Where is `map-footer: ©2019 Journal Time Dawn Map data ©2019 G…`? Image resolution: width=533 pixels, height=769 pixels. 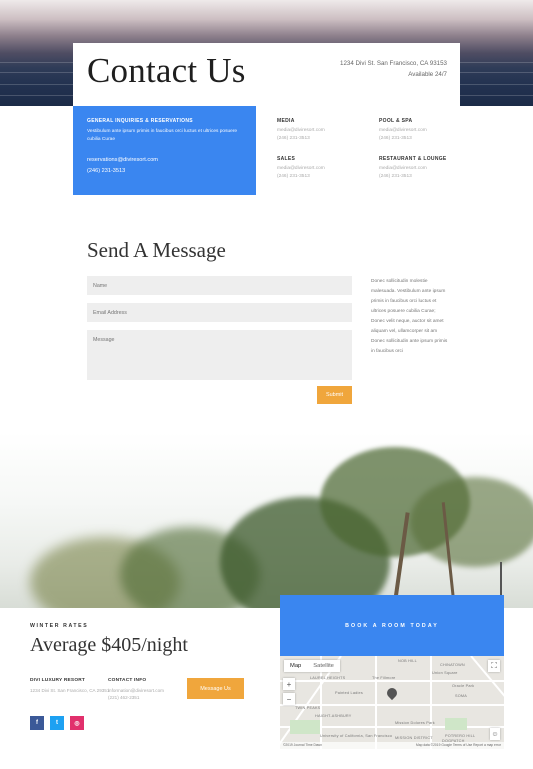 map-footer: ©2019 Journal Time Dawn Map data ©2019 G… is located at coordinates (392, 745).